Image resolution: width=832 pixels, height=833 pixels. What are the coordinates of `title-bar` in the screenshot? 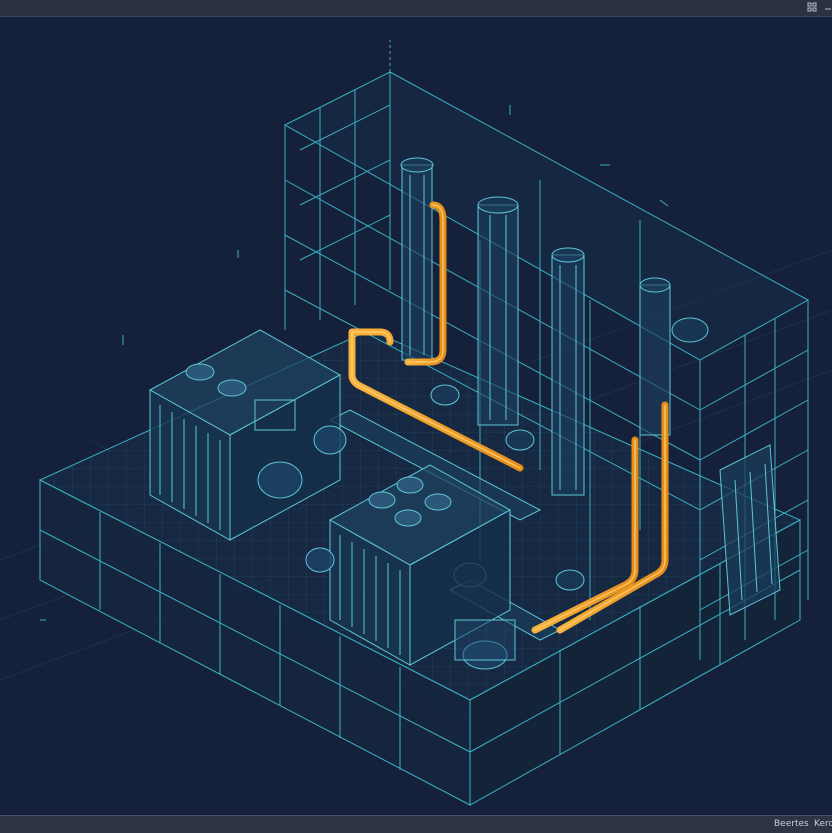 It's located at (416, 8).